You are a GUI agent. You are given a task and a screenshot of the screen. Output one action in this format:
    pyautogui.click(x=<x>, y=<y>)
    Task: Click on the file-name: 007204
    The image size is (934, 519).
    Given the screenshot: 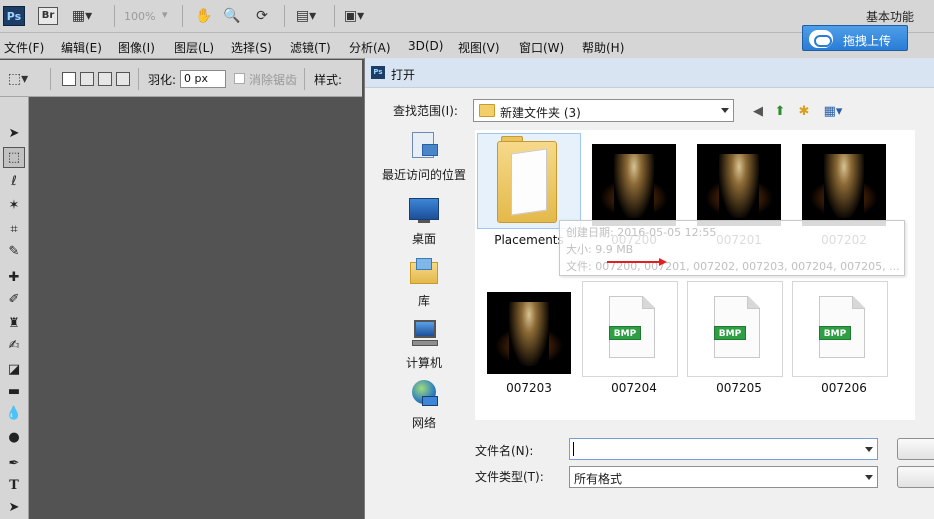 What is the action you would take?
    pyautogui.click(x=634, y=388)
    